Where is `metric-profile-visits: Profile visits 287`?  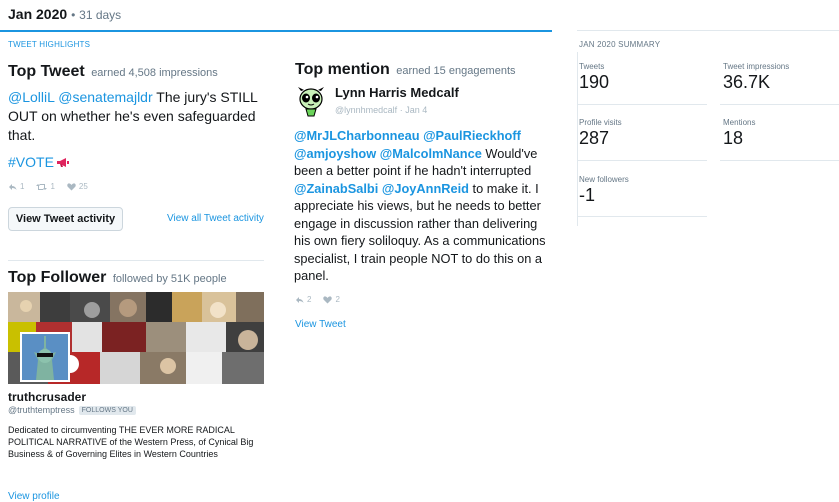
metric-profile-visits: Profile visits 287 is located at coordinates (600, 133).